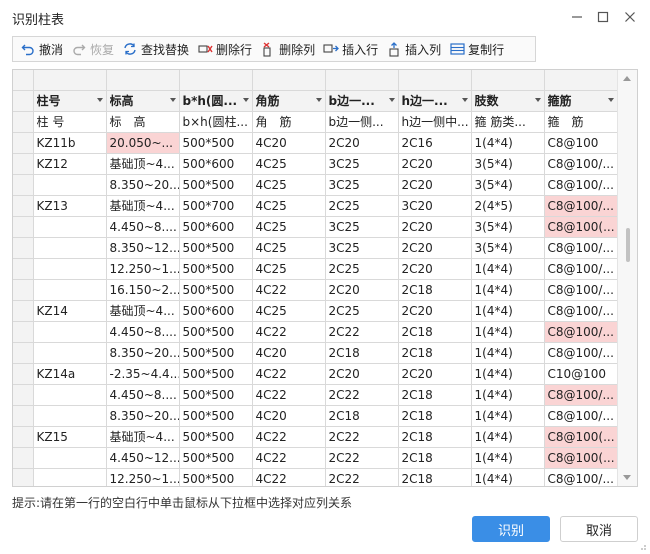 This screenshot has height=554, width=650. What do you see at coordinates (627, 78) in the screenshot?
I see `scroll-up-arrow-icon` at bounding box center [627, 78].